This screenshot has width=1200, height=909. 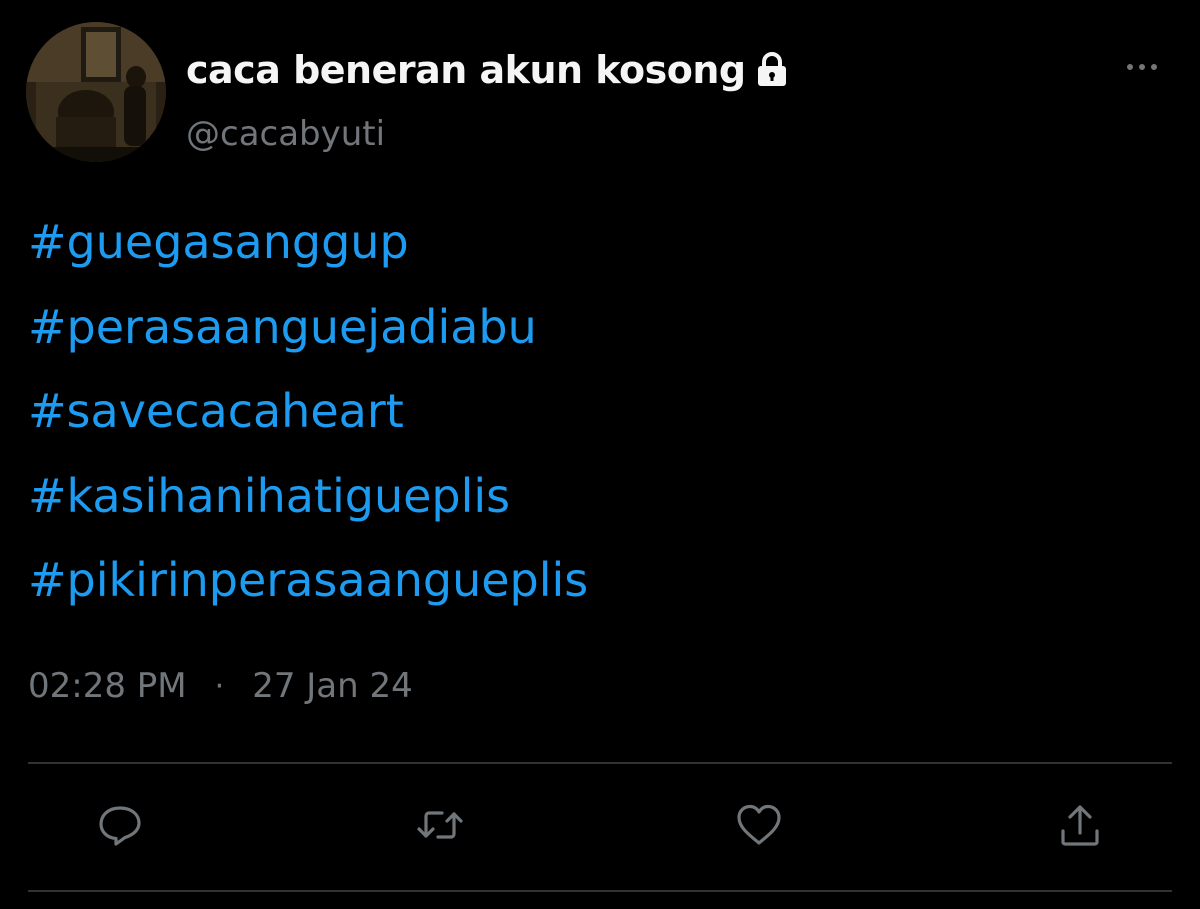 I want to click on more-dots-icon, so click(x=1142, y=67).